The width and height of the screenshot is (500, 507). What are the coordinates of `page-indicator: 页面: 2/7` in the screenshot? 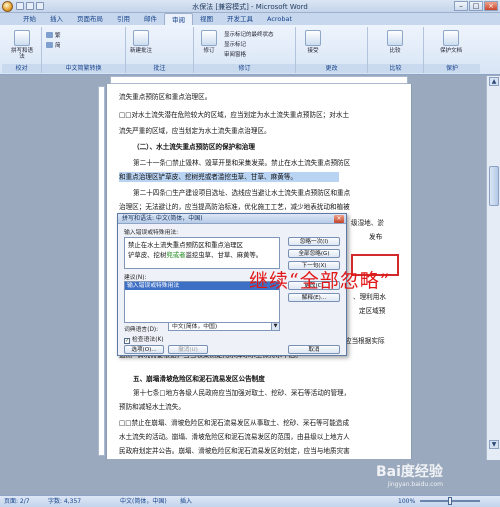 It's located at (17, 501).